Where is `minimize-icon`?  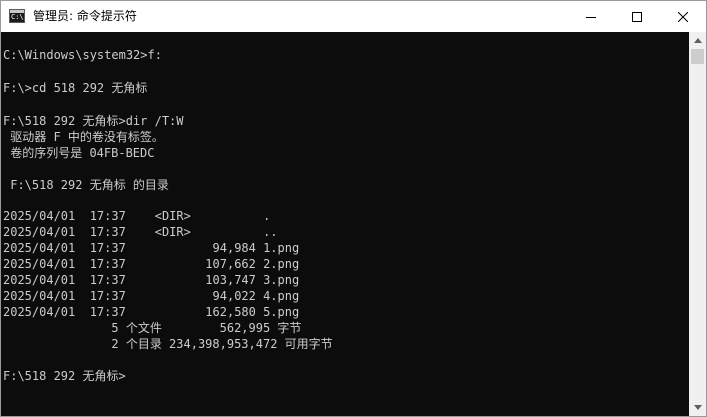 minimize-icon is located at coordinates (591, 17).